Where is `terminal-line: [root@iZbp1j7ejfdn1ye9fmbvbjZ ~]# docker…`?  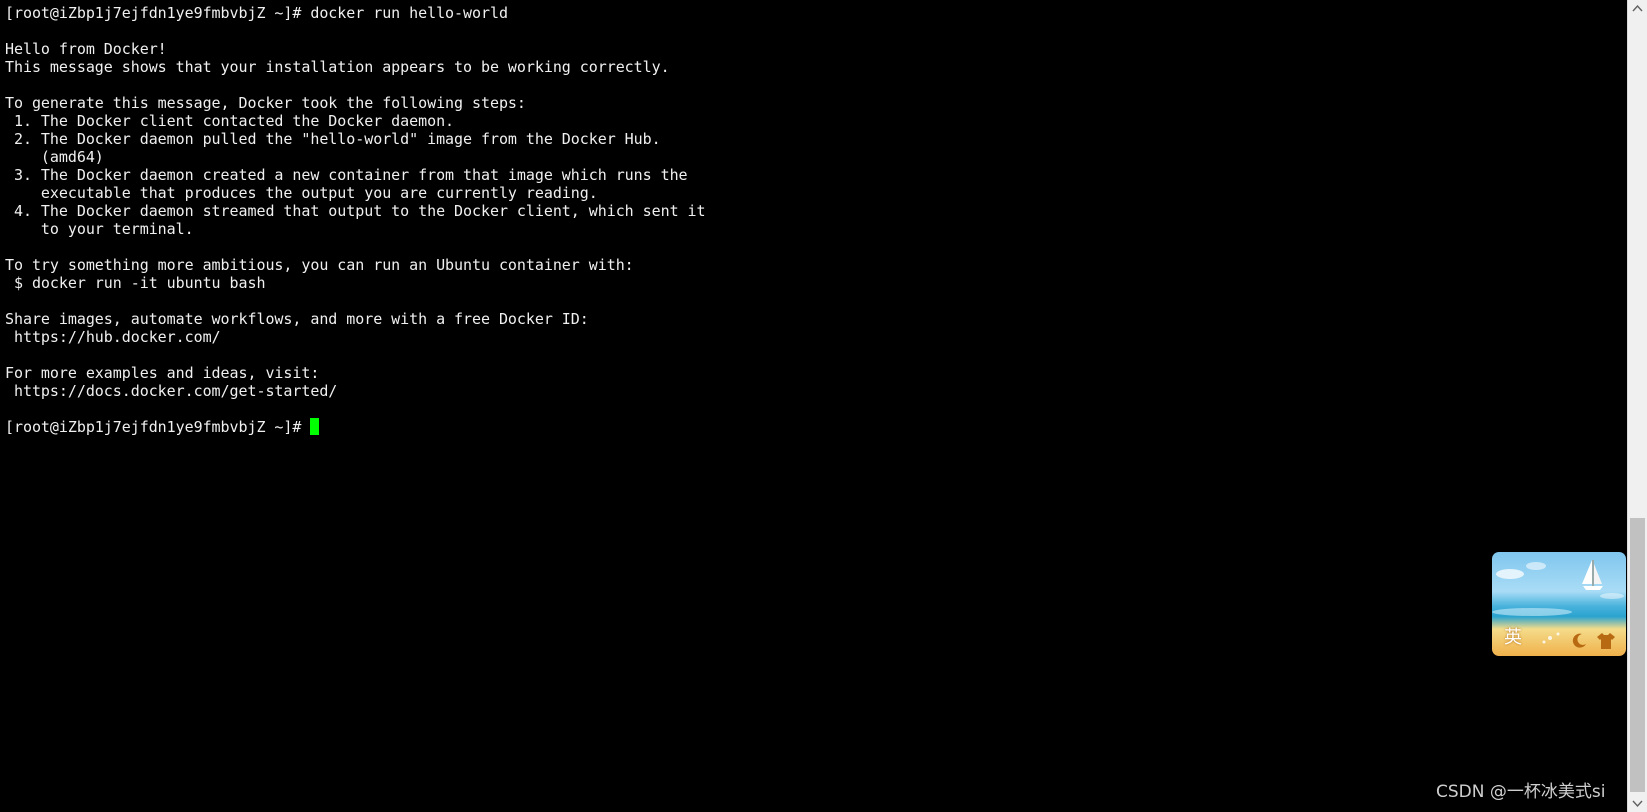 terminal-line: [root@iZbp1j7ejfdn1ye9fmbvbjZ ~]# docker… is located at coordinates (256, 13).